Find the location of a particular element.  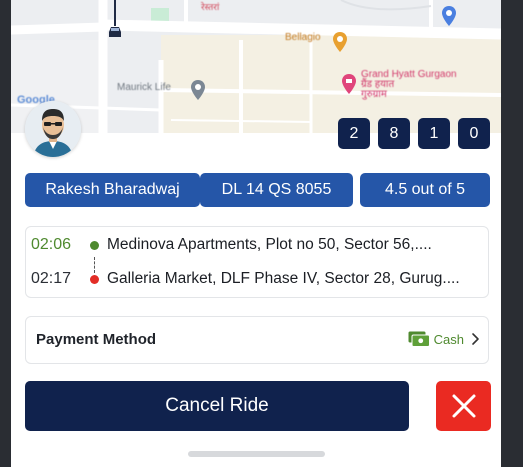

ride-otp: 2 8 1 0 is located at coordinates (414, 133).